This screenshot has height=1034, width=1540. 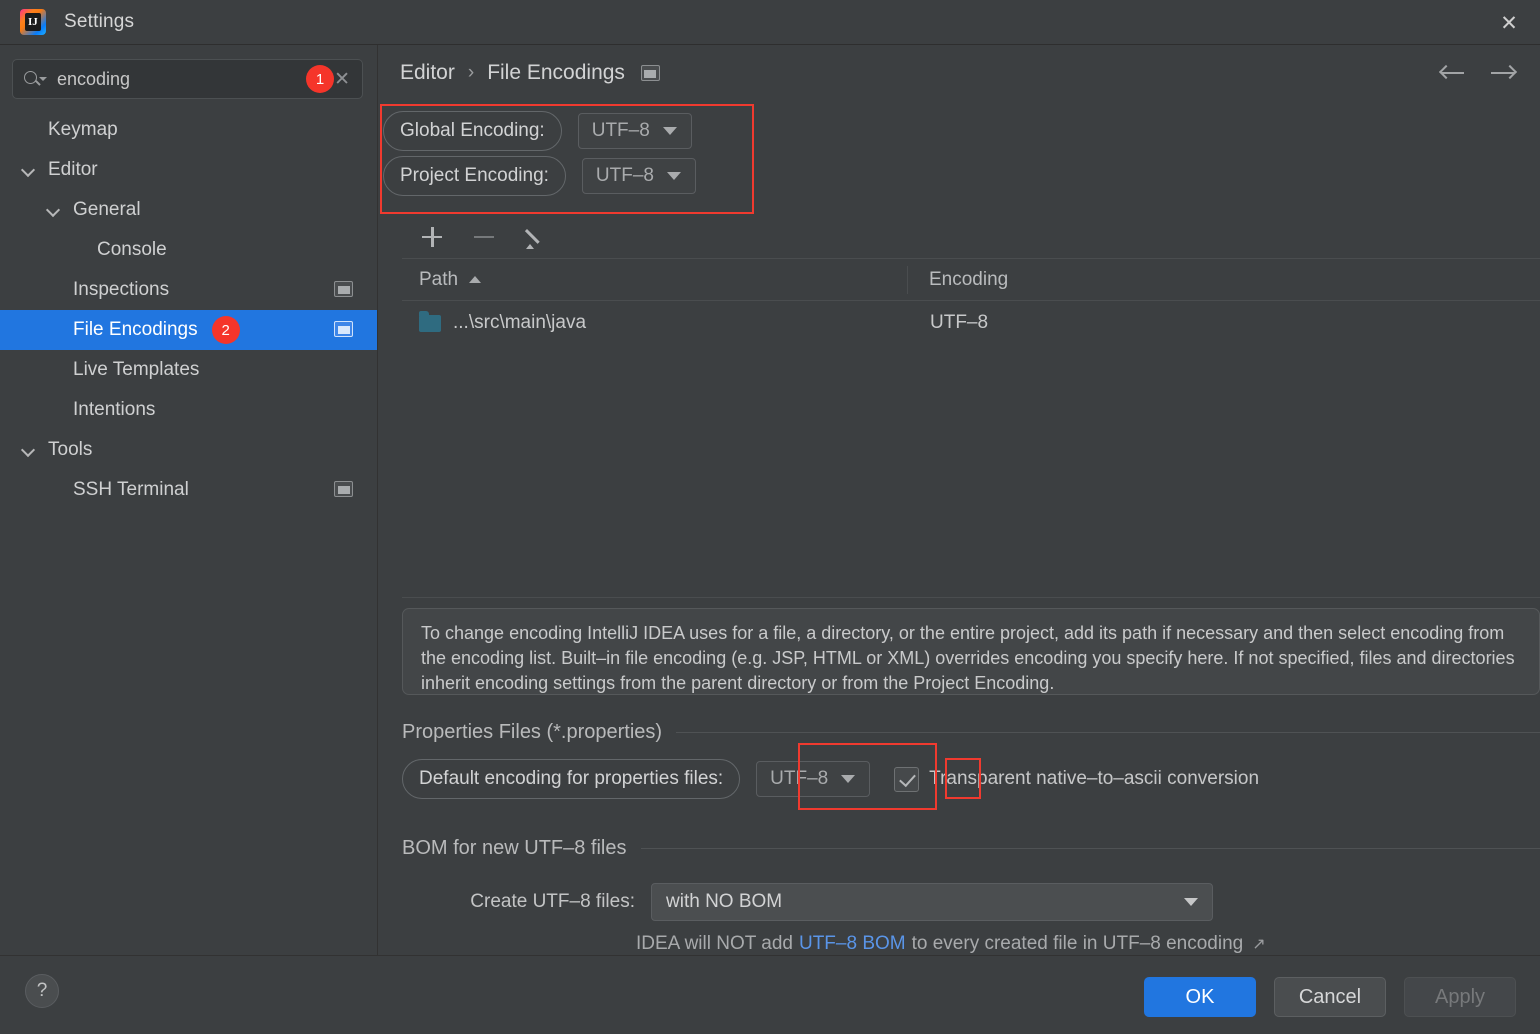 I want to click on cell-path: ...\src\main\java, so click(x=655, y=322).